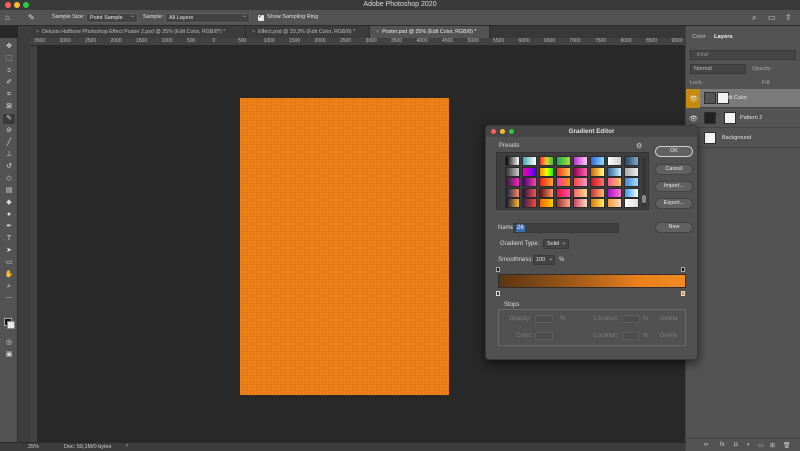 The height and width of the screenshot is (451, 800). What do you see at coordinates (9, 251) in the screenshot?
I see `path-selection-tool-icon: ➤` at bounding box center [9, 251].